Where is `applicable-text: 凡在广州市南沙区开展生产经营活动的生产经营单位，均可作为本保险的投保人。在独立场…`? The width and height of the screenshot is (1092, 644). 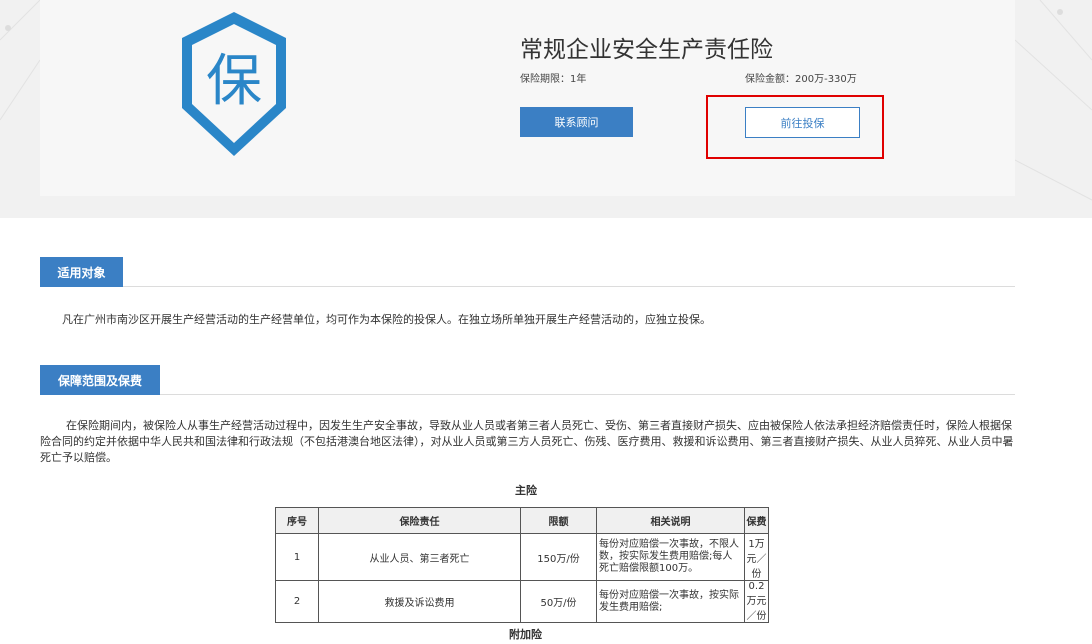 applicable-text: 凡在广州市南沙区开展生产经营活动的生产经营单位，均可作为本保险的投保人。在独立场… is located at coordinates (386, 319).